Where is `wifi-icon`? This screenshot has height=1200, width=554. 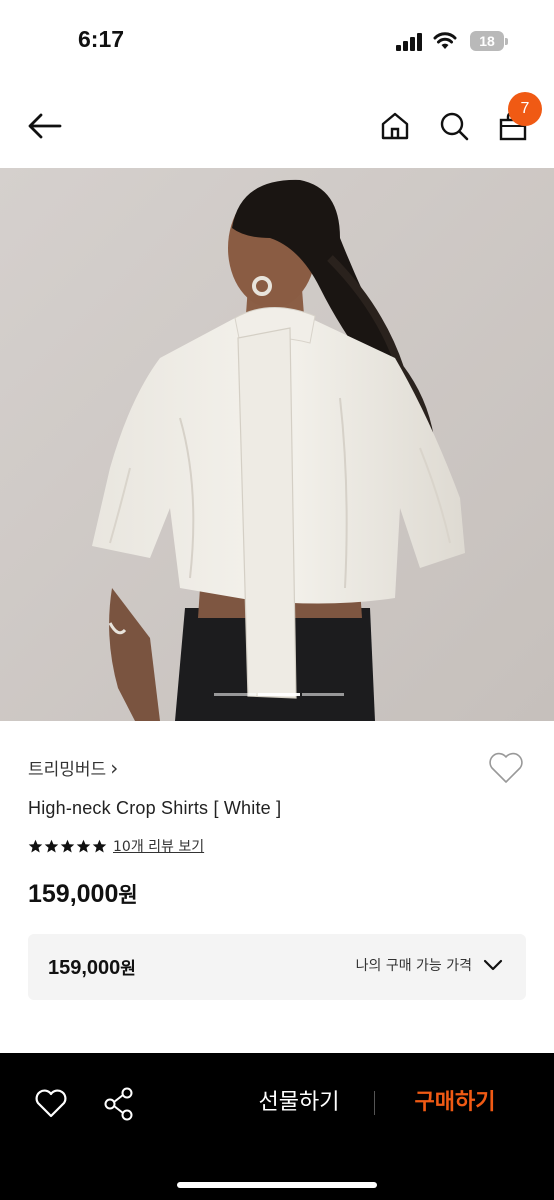 wifi-icon is located at coordinates (445, 40).